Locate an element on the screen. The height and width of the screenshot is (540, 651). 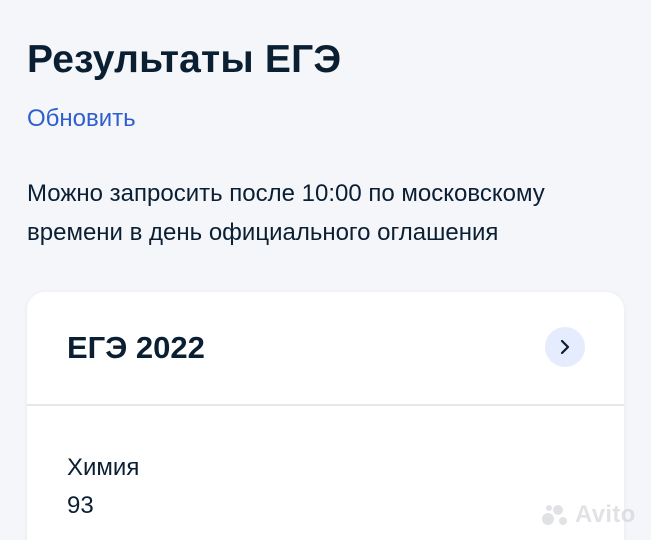
exam-card-title: ЕГЭ 2022 is located at coordinates (136, 347).